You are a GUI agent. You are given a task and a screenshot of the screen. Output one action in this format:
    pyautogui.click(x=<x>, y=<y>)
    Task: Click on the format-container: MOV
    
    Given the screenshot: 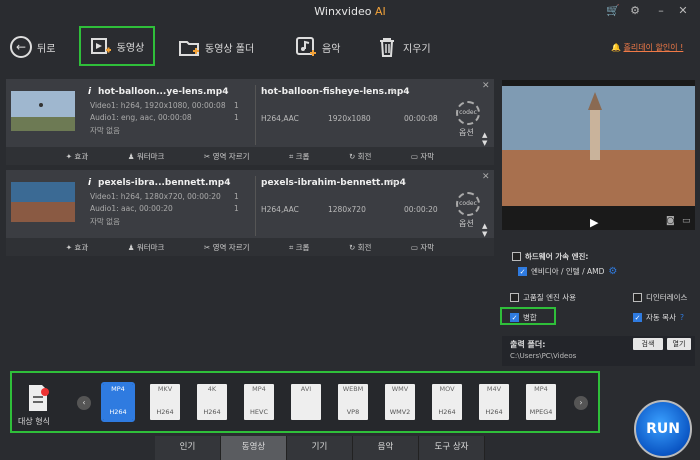 What is the action you would take?
    pyautogui.click(x=447, y=389)
    